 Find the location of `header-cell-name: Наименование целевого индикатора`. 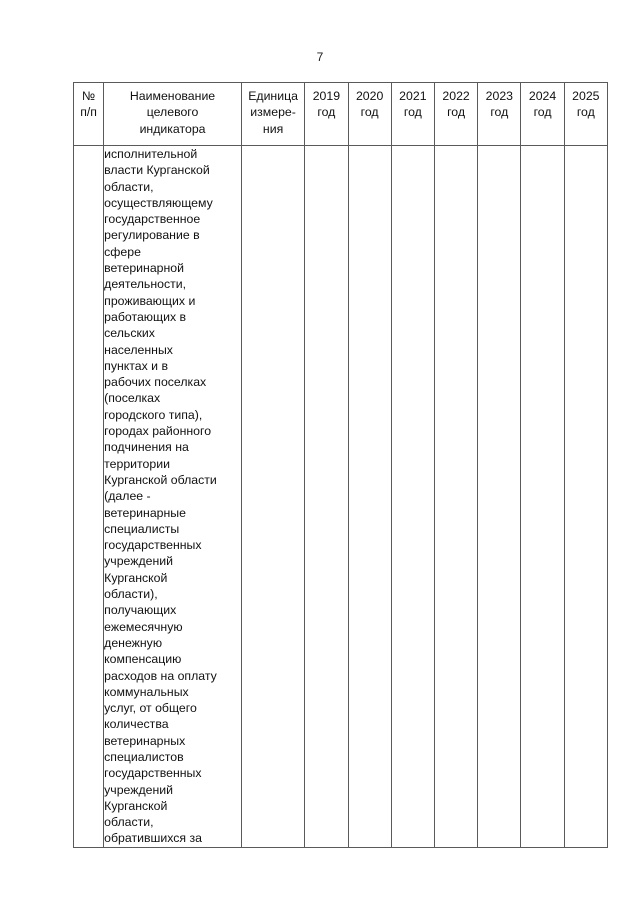

header-cell-name: Наименование целевого индикатора is located at coordinates (172, 114).